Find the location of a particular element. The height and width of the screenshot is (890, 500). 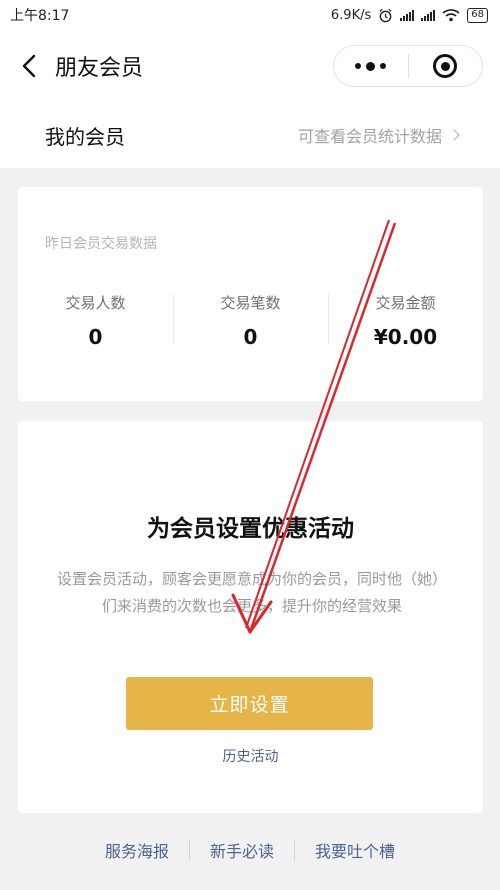

footer-links: 服务海报 新手必读 我要吐个槽 is located at coordinates (250, 850).